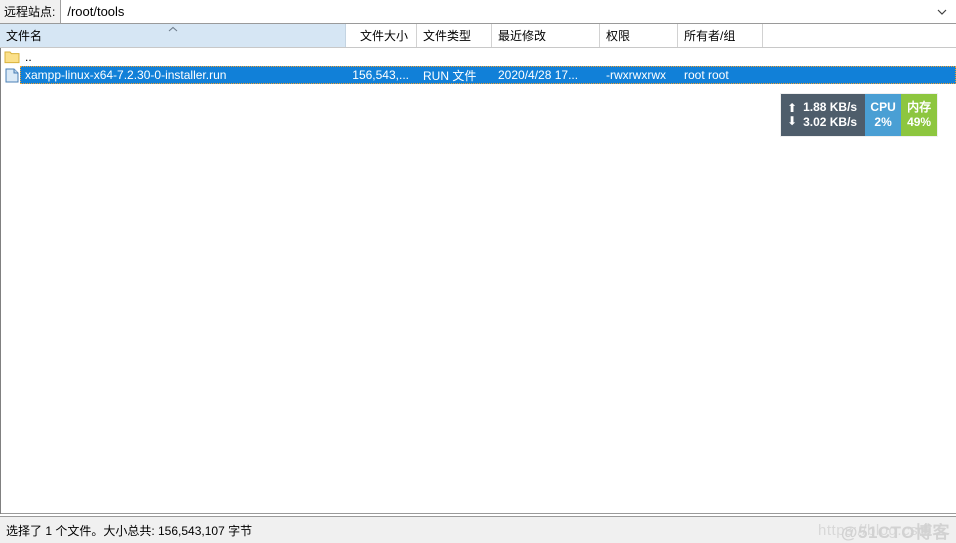 This screenshot has height=543, width=956. Describe the element at coordinates (919, 122) in the screenshot. I see `memory-value: 49%` at that location.